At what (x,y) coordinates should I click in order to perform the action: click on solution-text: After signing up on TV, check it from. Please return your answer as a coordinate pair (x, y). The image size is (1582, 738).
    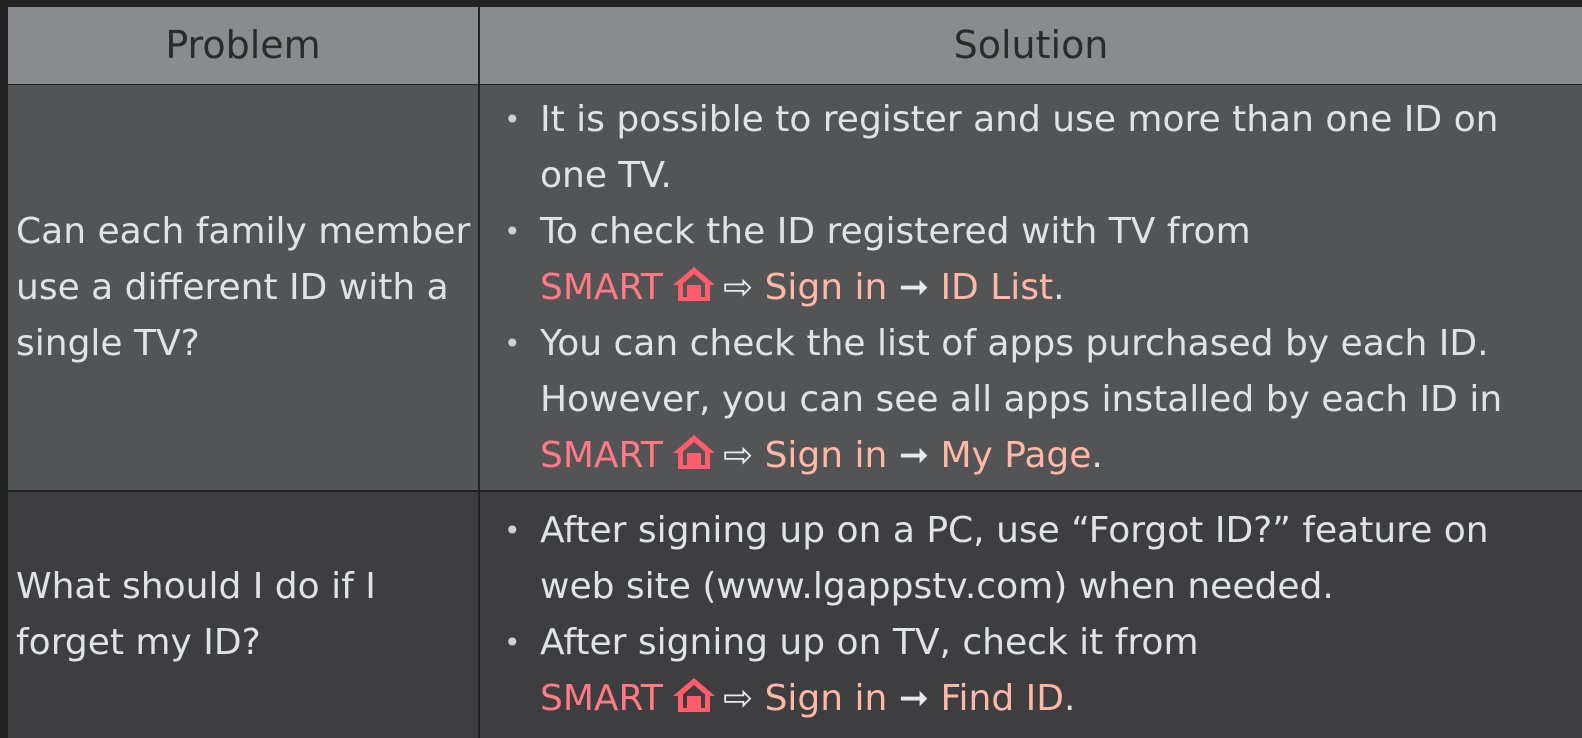
    Looking at the image, I should click on (869, 642).